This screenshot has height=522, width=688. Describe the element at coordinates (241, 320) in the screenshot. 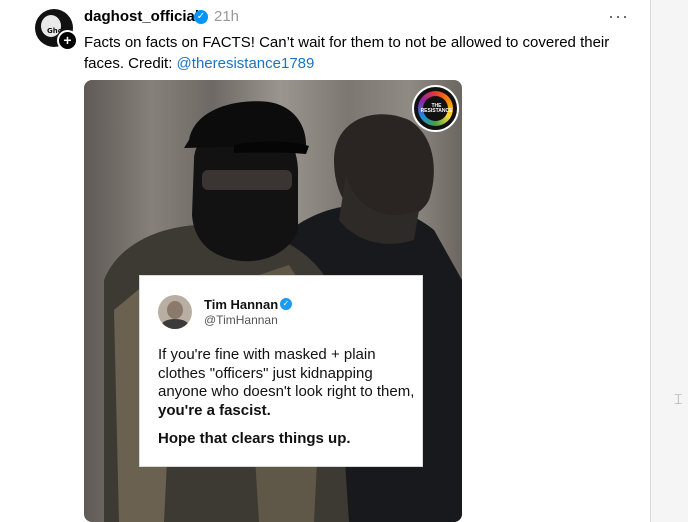

I see `quote-author-handle: @TimHannan` at that location.